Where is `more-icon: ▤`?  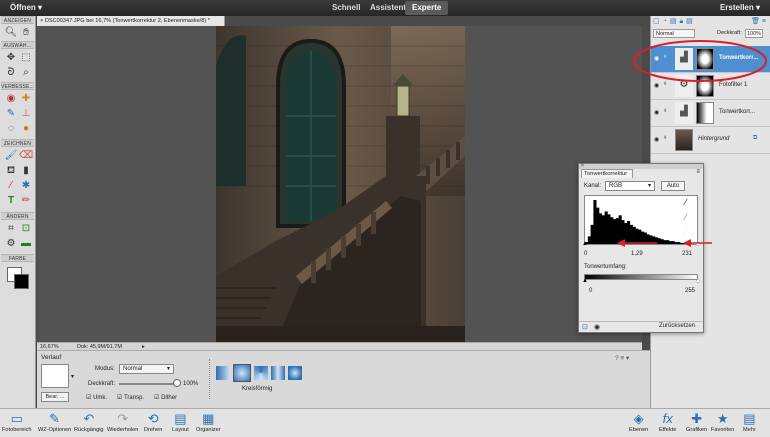
more-icon: ▤ is located at coordinates (749, 418).